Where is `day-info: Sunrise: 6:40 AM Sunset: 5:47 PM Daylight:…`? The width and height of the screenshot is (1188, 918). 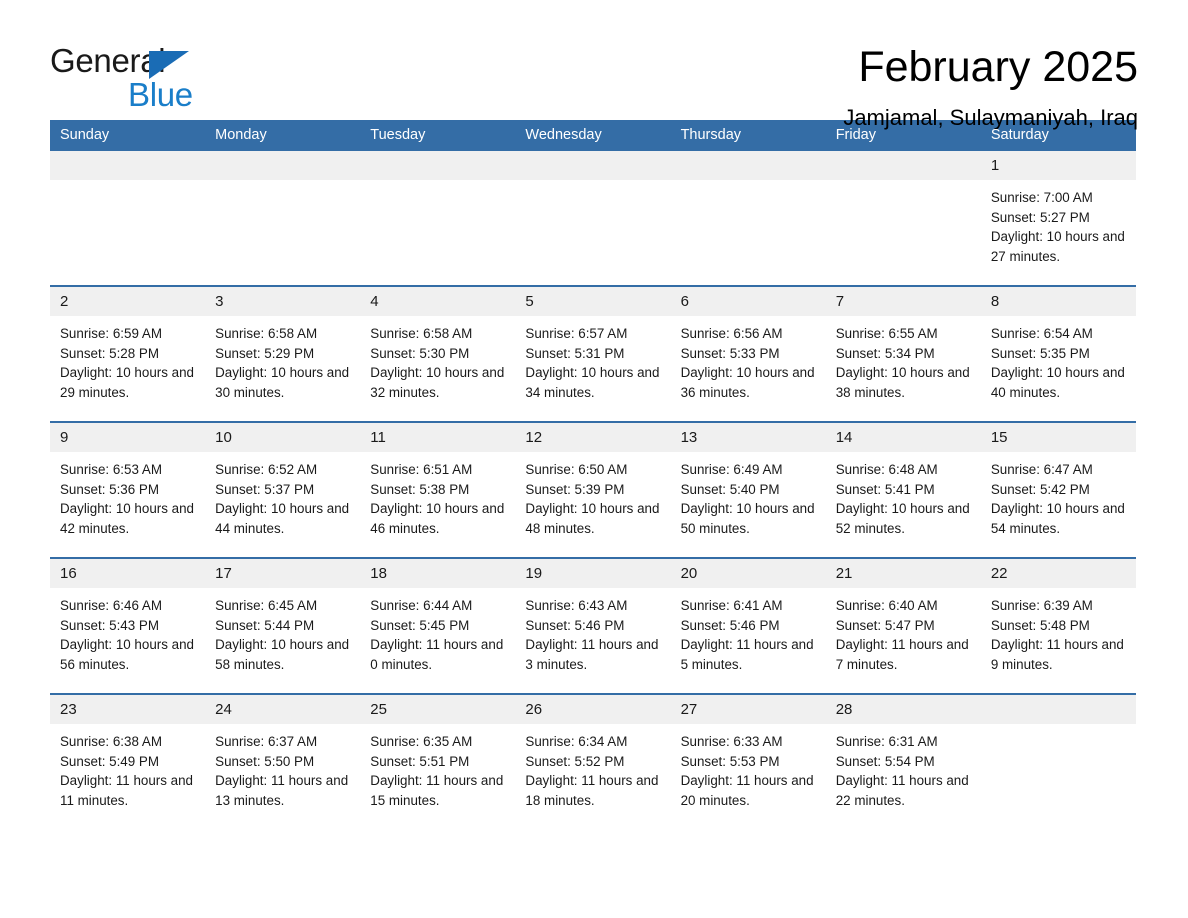 day-info: Sunrise: 6:40 AM Sunset: 5:47 PM Daylight:… is located at coordinates (903, 631).